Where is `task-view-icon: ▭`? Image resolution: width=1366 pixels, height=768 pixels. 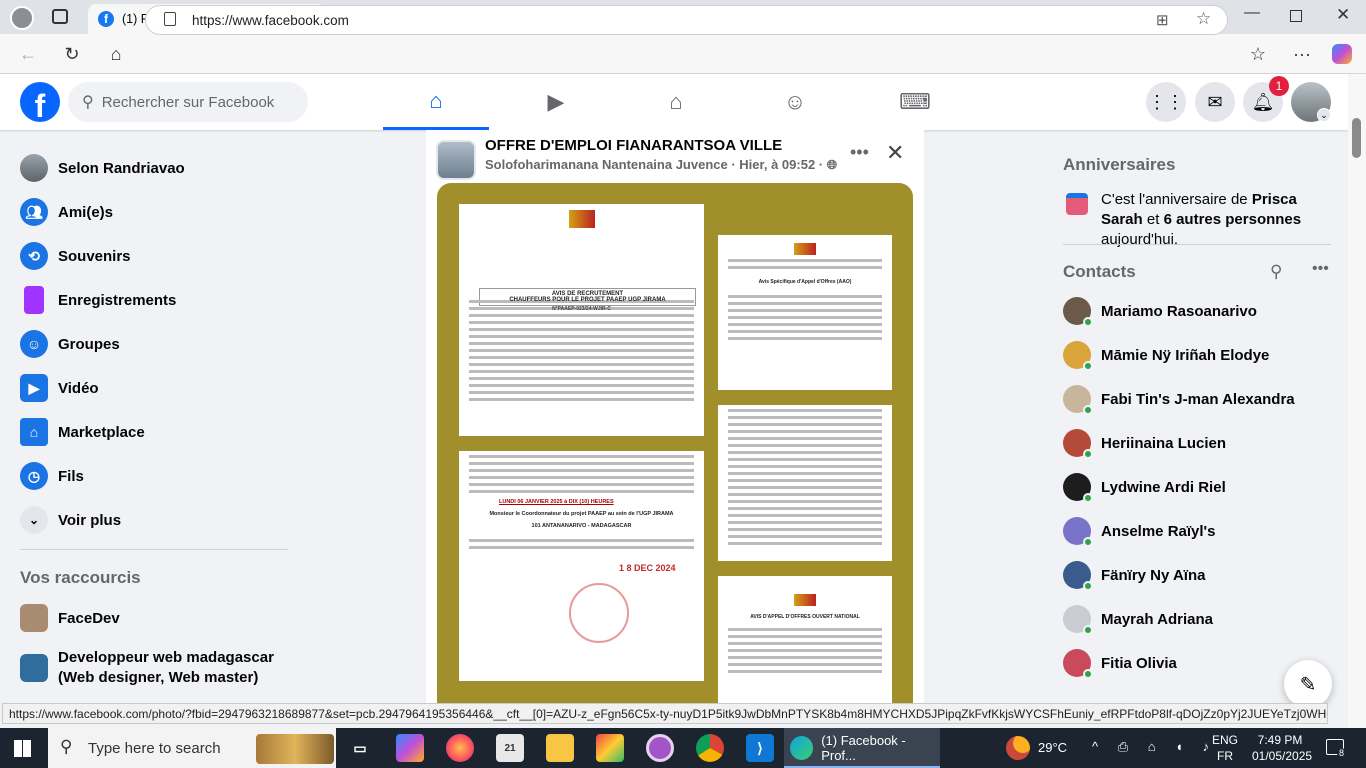 task-view-icon: ▭ is located at coordinates (360, 748).